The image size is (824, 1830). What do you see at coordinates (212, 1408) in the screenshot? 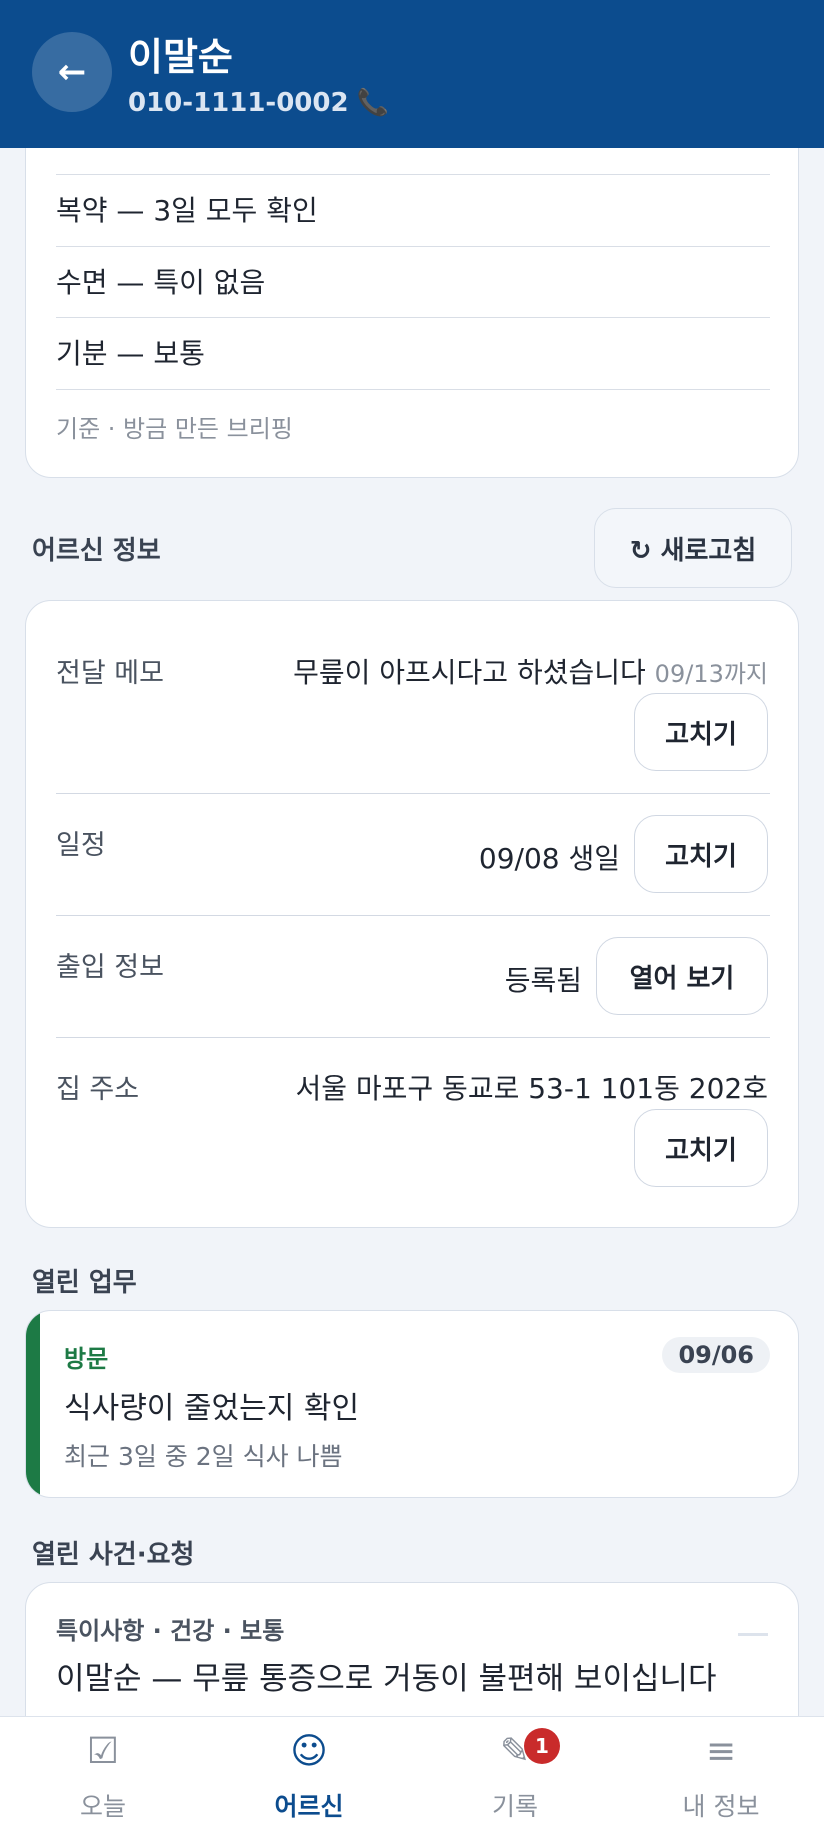
I see `task-title: 식사량이 줄었는지 확인` at bounding box center [212, 1408].